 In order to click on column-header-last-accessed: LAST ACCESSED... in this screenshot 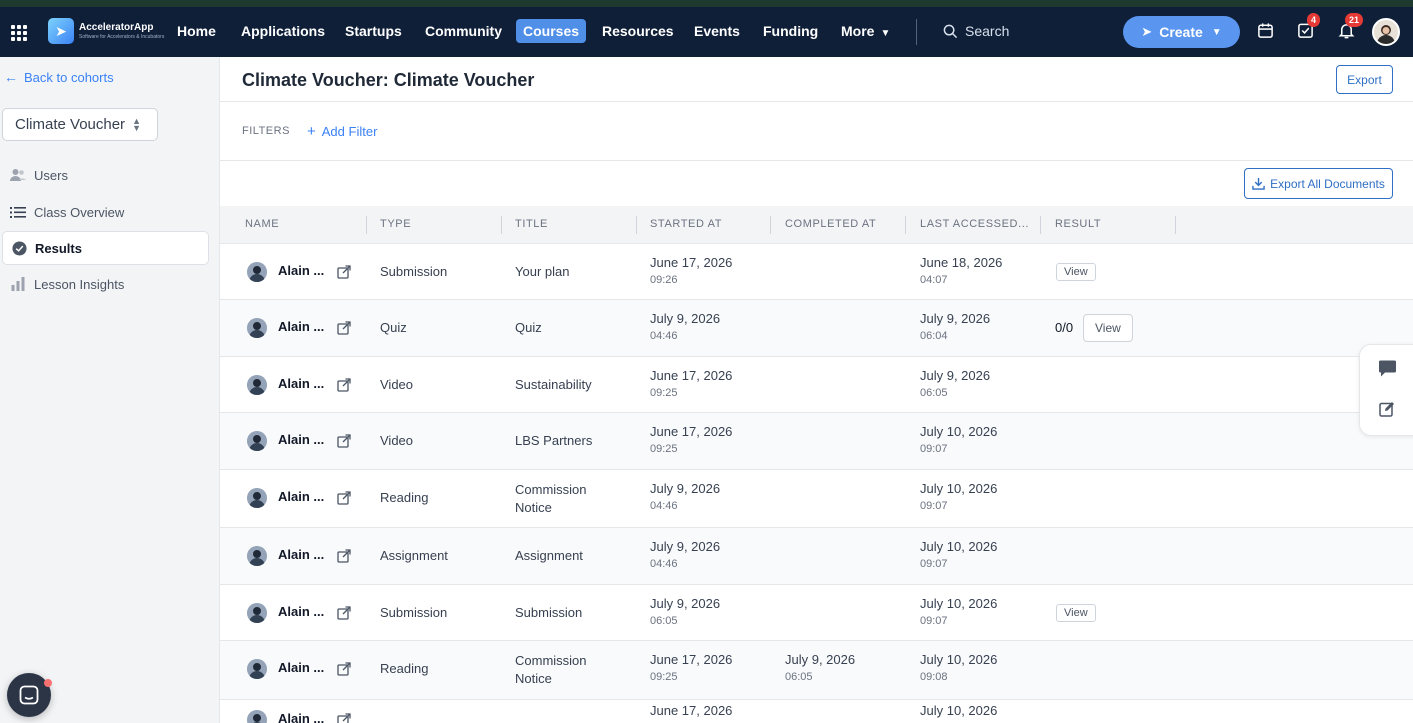, I will do `click(974, 224)`.